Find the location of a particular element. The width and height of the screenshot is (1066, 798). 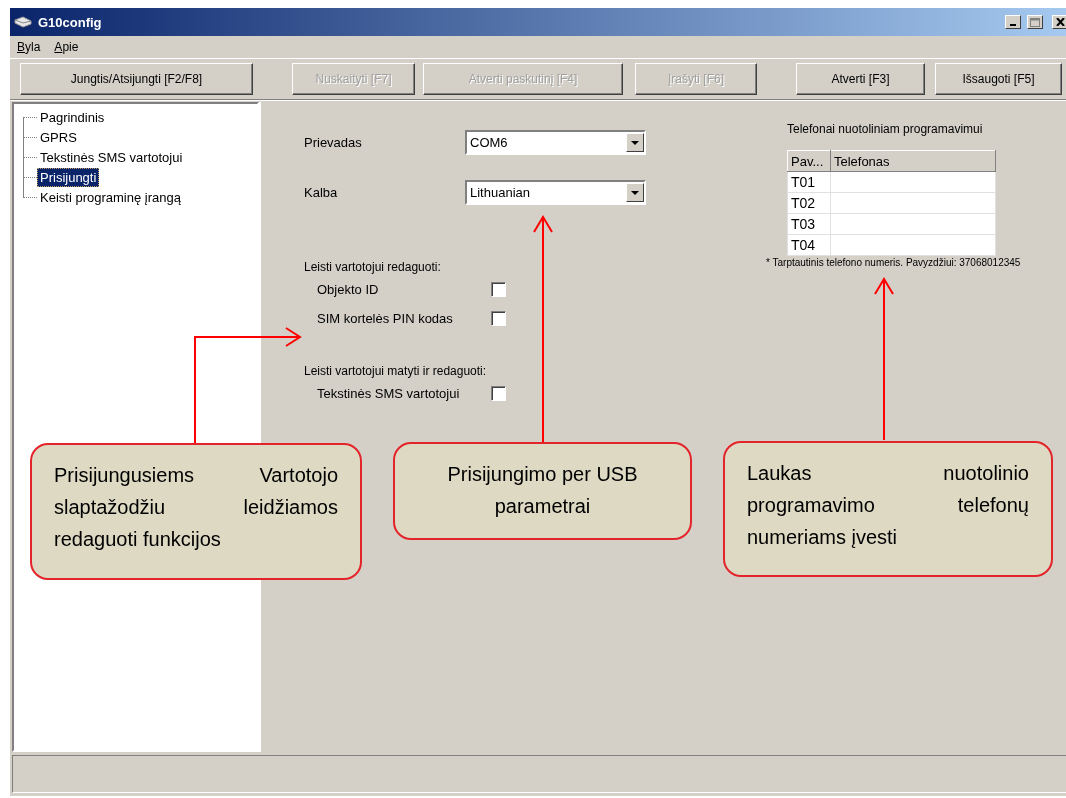

combo-box: COM6 is located at coordinates (555, 142).